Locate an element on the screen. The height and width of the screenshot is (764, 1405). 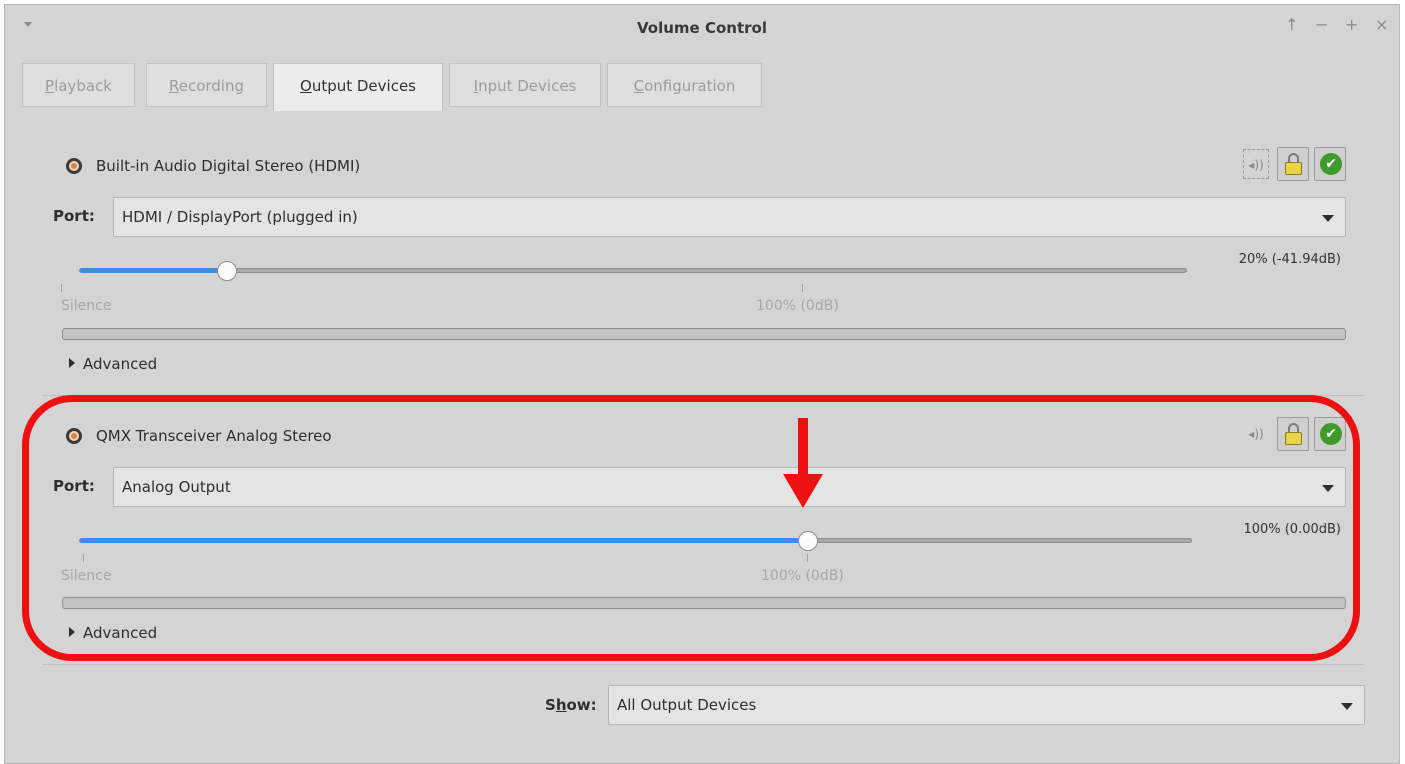
tab-input-devices-label: nput Devices is located at coordinates (527, 86).